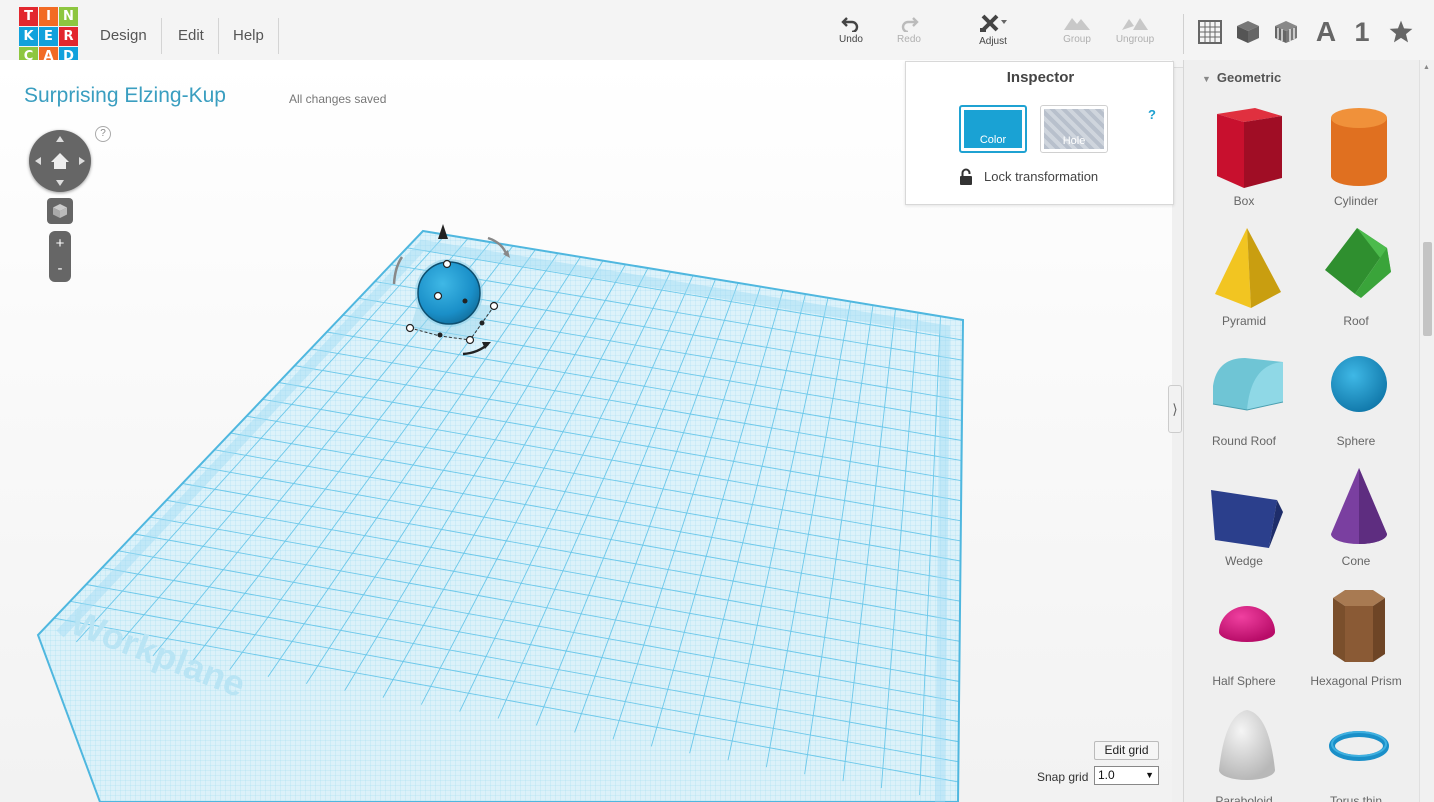 This screenshot has height=802, width=1434. Describe the element at coordinates (1356, 681) in the screenshot. I see `shape-label: Hexagonal Prism` at that location.